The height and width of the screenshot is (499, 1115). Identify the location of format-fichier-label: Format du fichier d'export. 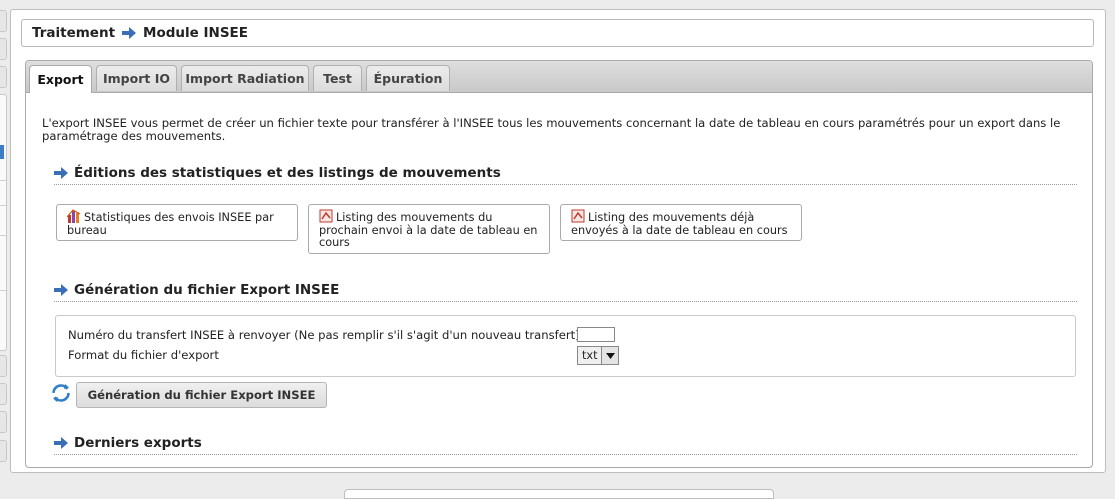
(143, 355).